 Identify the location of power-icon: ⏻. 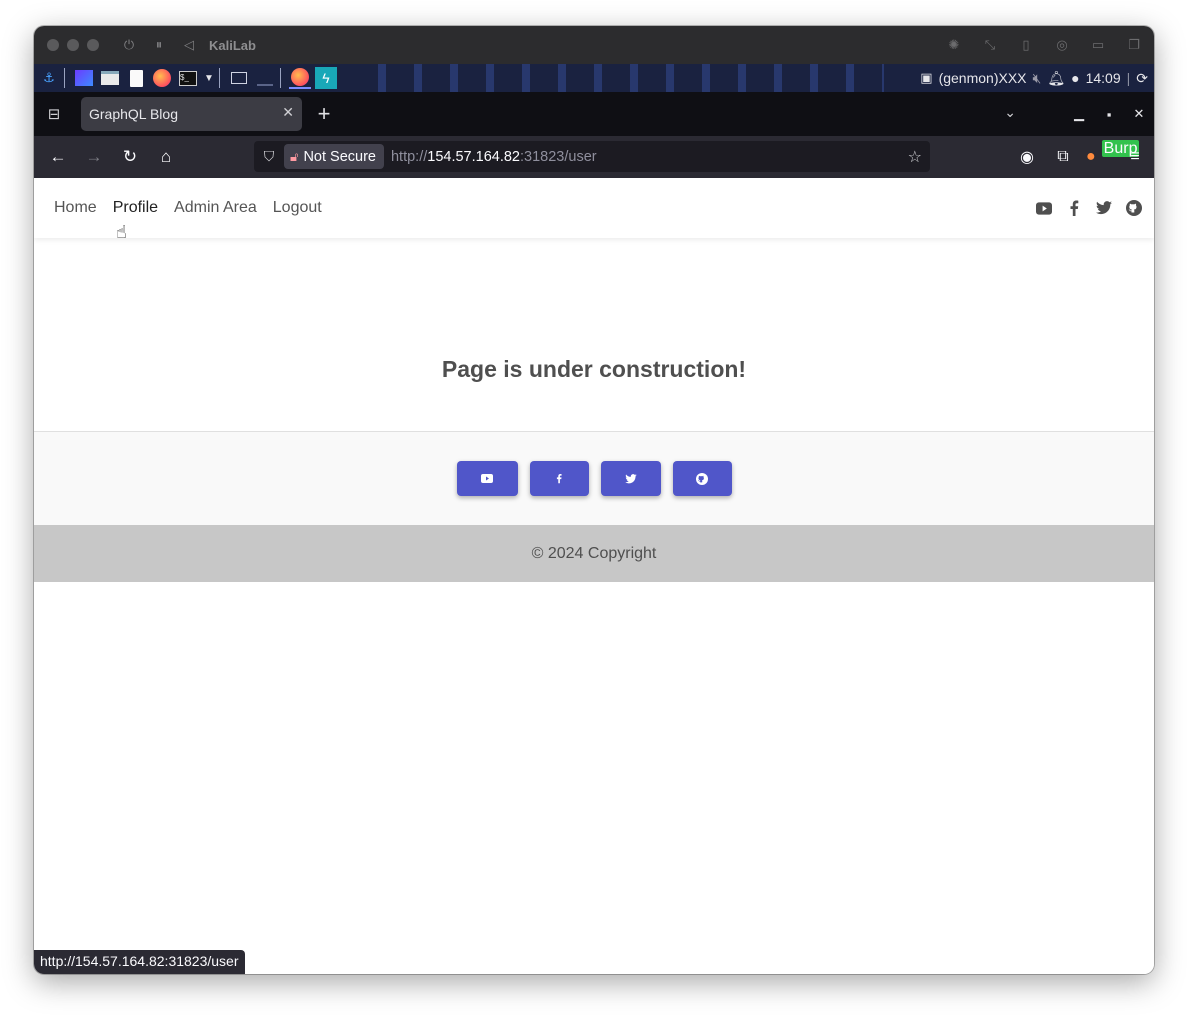
(129, 45).